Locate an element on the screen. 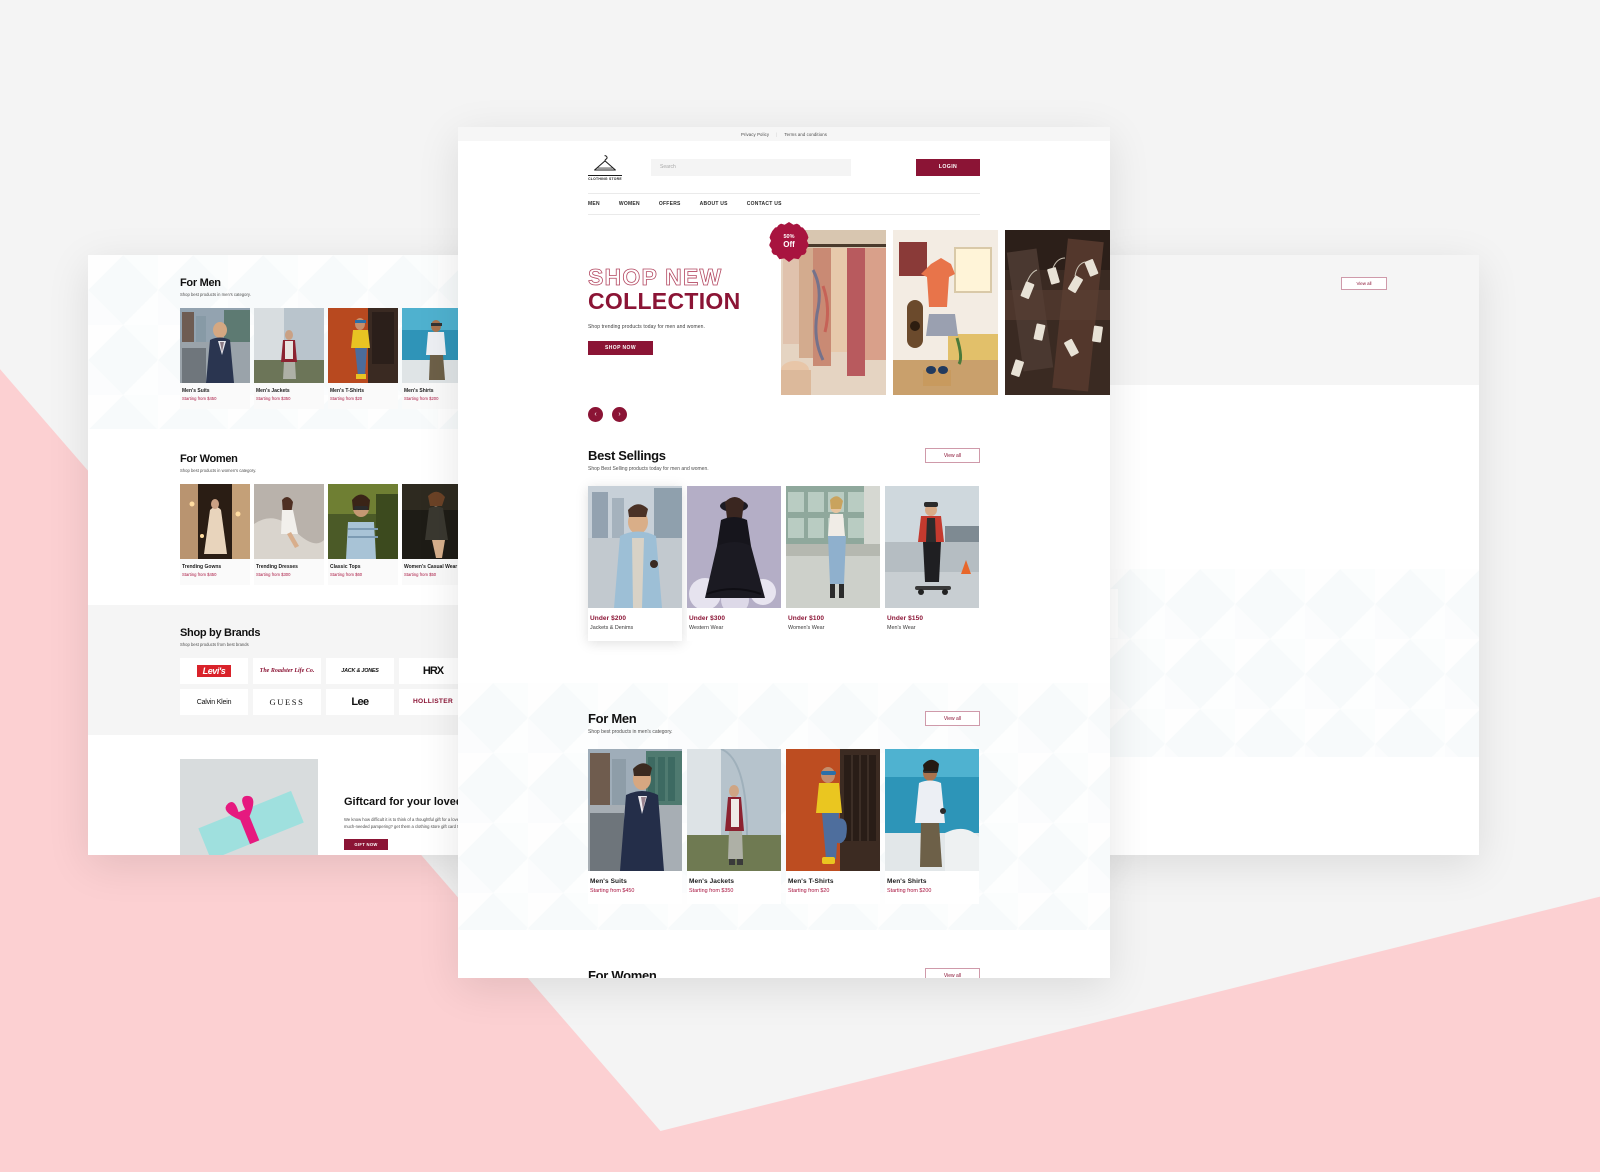 This screenshot has width=1600, height=1172. site-header: CLOTHING STORE Search LOGIN is located at coordinates (784, 167).